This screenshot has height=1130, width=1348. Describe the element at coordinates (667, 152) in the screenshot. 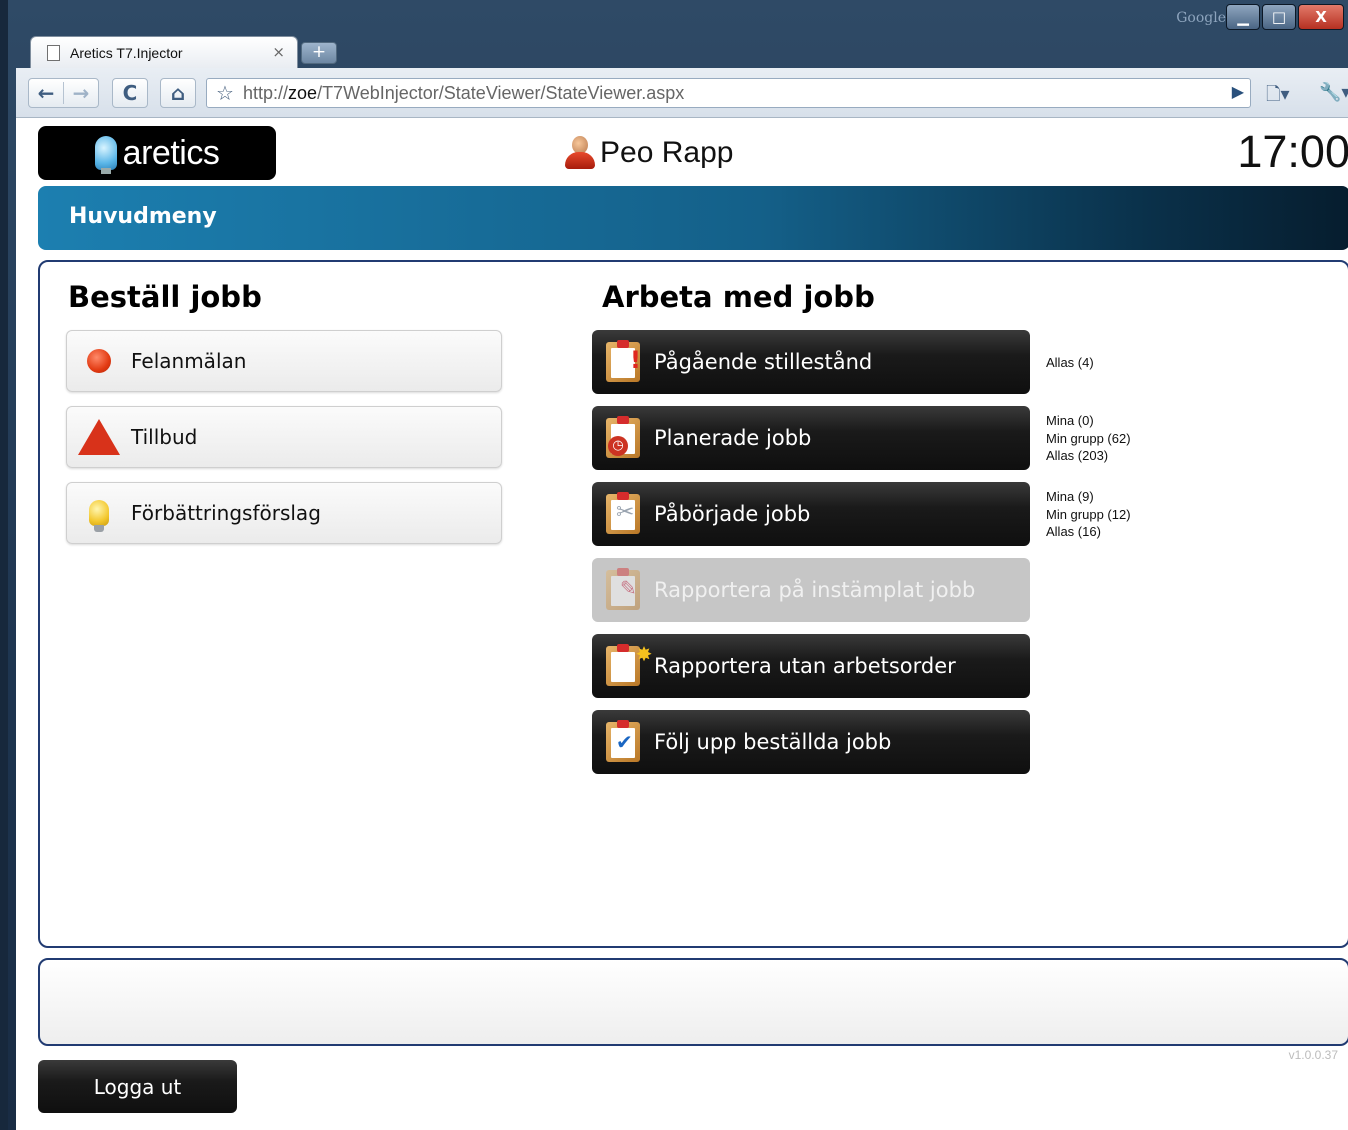

I see `user-name: Peo Rapp` at that location.